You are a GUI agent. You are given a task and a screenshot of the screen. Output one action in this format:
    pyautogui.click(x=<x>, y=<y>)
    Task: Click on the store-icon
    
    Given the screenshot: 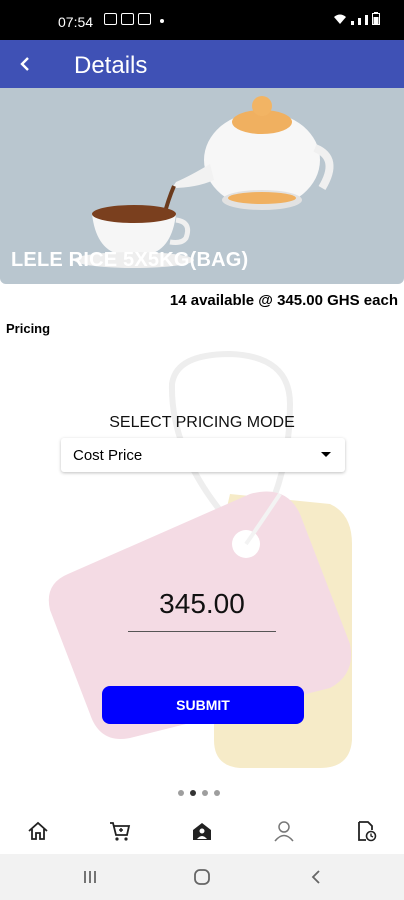 What is the action you would take?
    pyautogui.click(x=202, y=831)
    